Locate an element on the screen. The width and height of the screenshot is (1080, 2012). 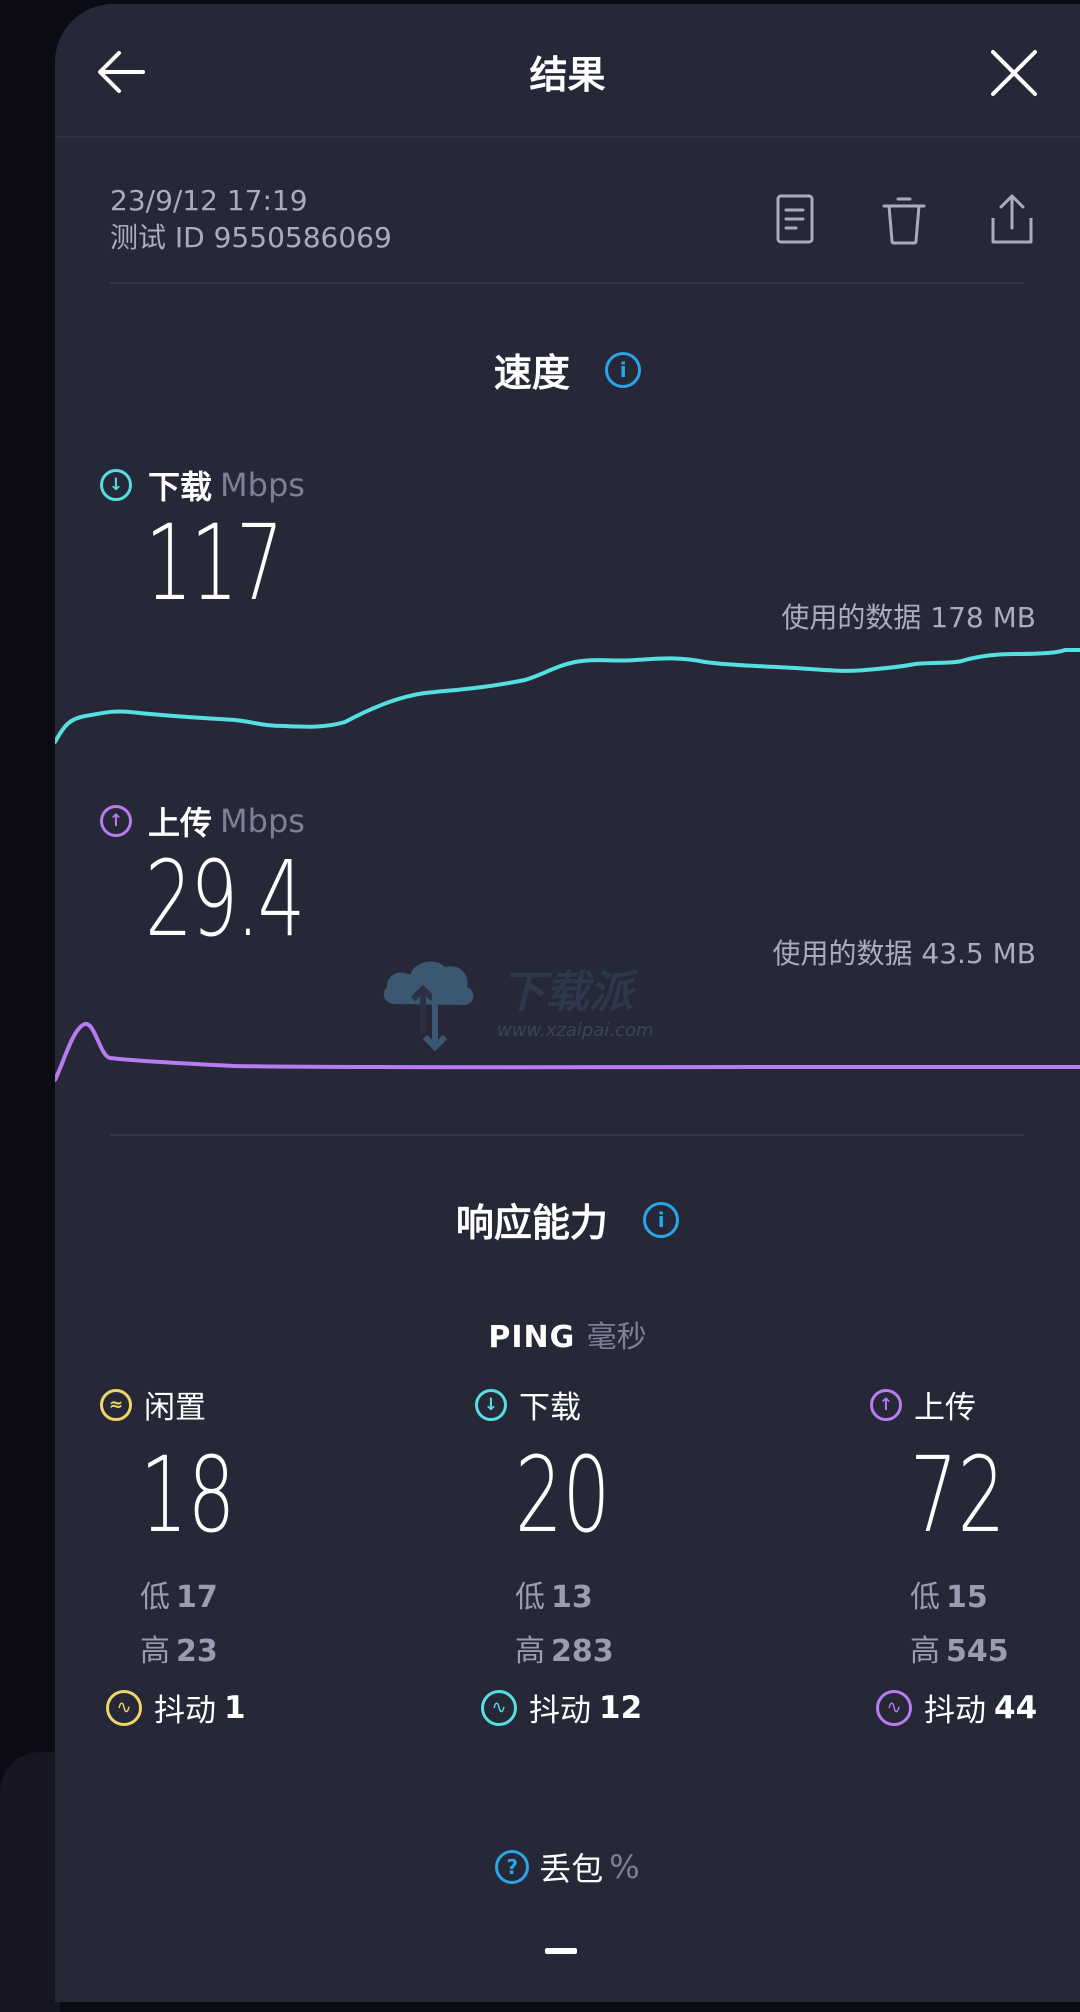
packet-loss-unit: % is located at coordinates (624, 1867).